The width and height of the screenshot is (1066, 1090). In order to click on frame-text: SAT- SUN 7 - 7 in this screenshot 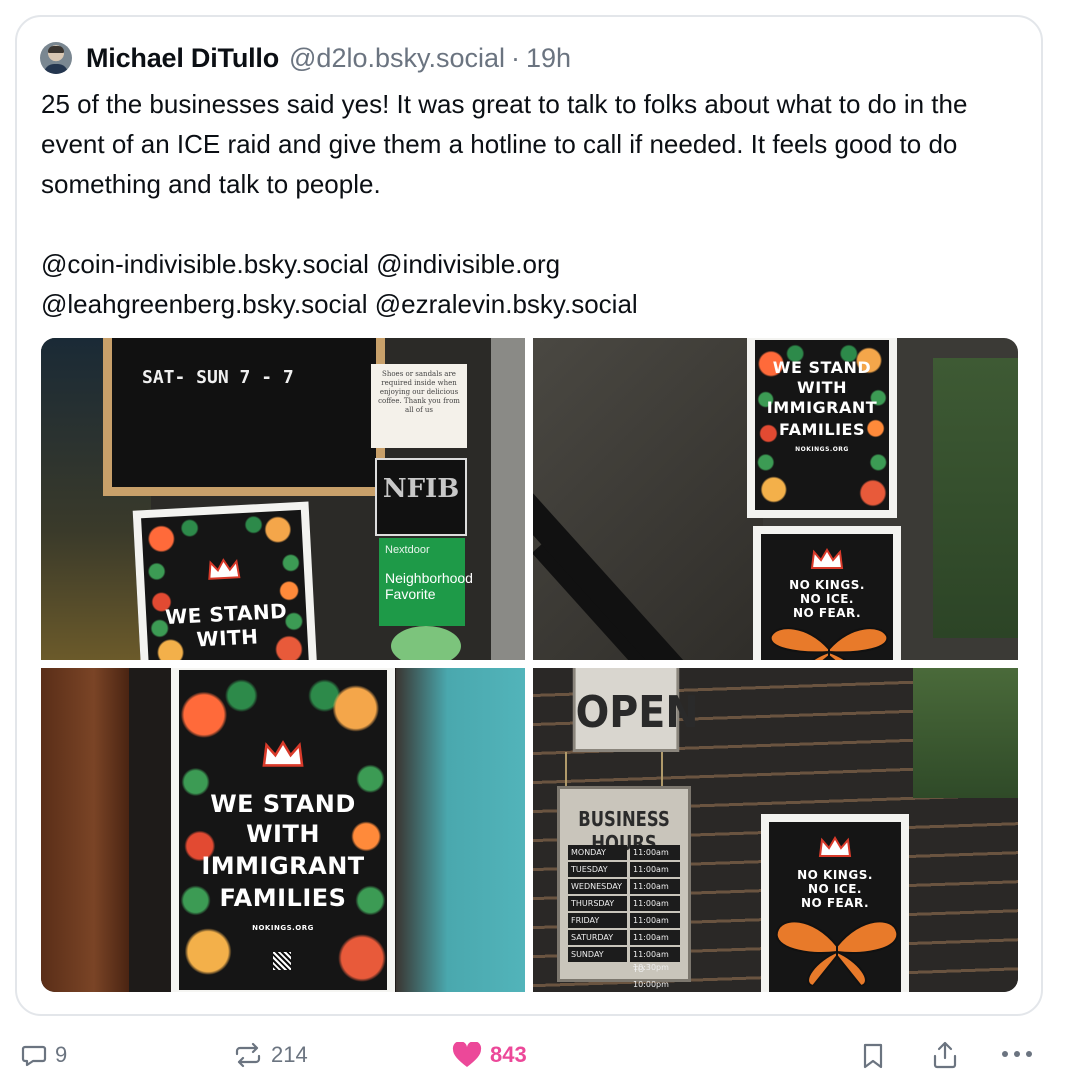, I will do `click(218, 377)`.